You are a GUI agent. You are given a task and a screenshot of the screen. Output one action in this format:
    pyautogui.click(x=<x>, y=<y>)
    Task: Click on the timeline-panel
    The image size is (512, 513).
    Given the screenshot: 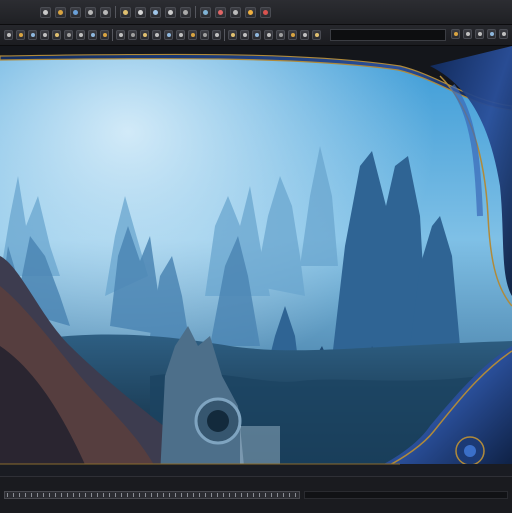 What is the action you would take?
    pyautogui.click(x=256, y=494)
    